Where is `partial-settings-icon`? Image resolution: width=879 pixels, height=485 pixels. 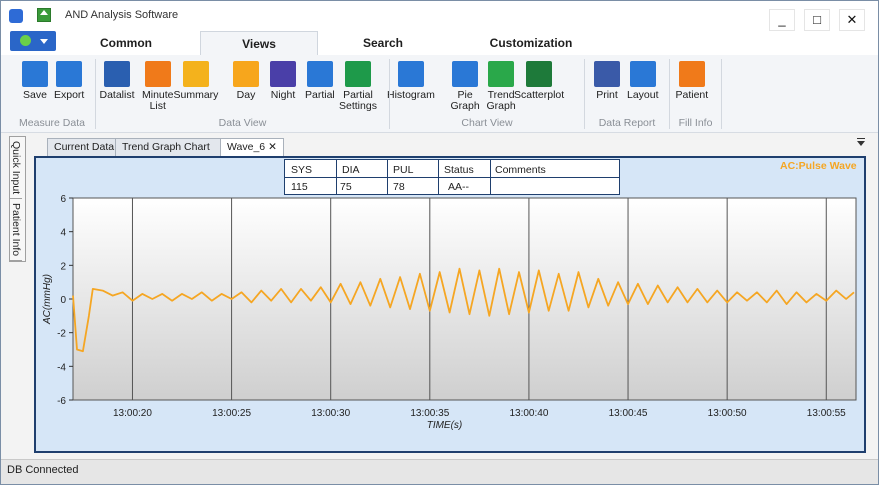
partial-settings-icon is located at coordinates (357, 74).